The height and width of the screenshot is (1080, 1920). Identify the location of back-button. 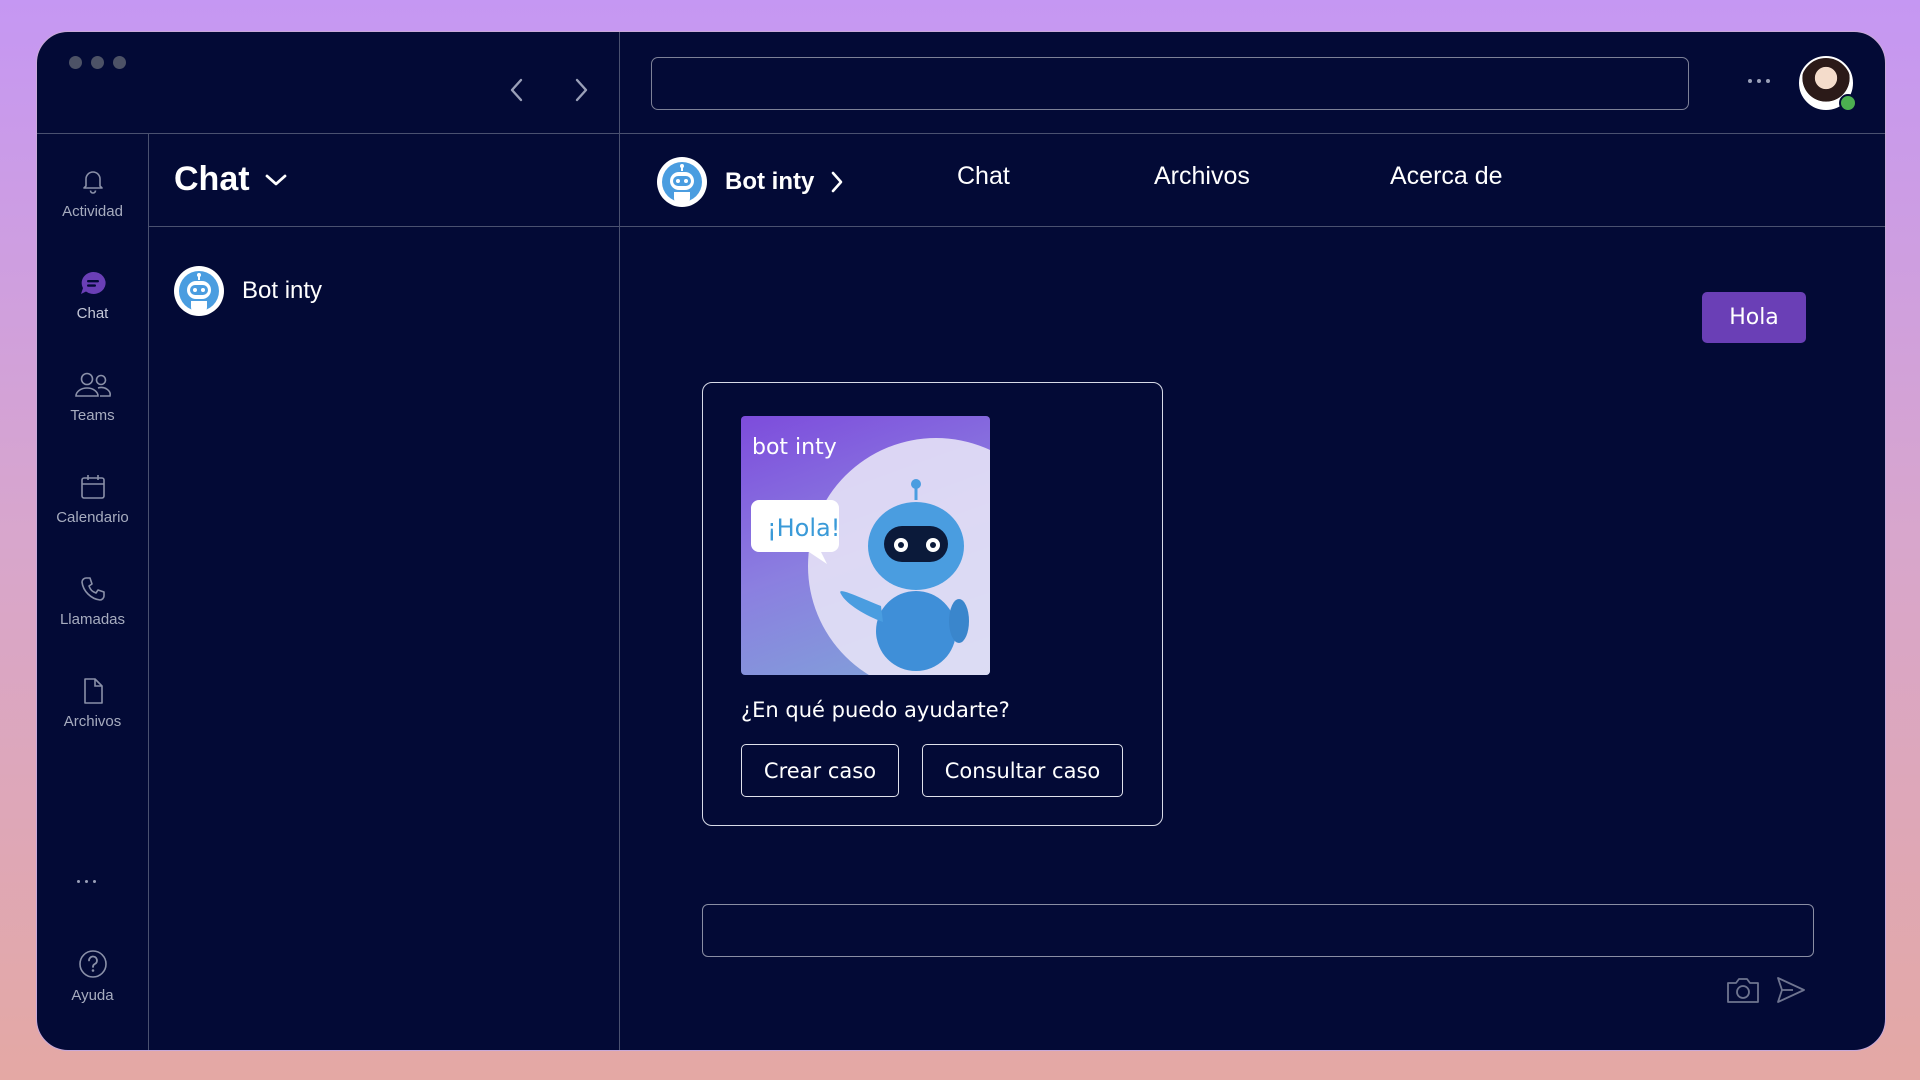
(517, 90).